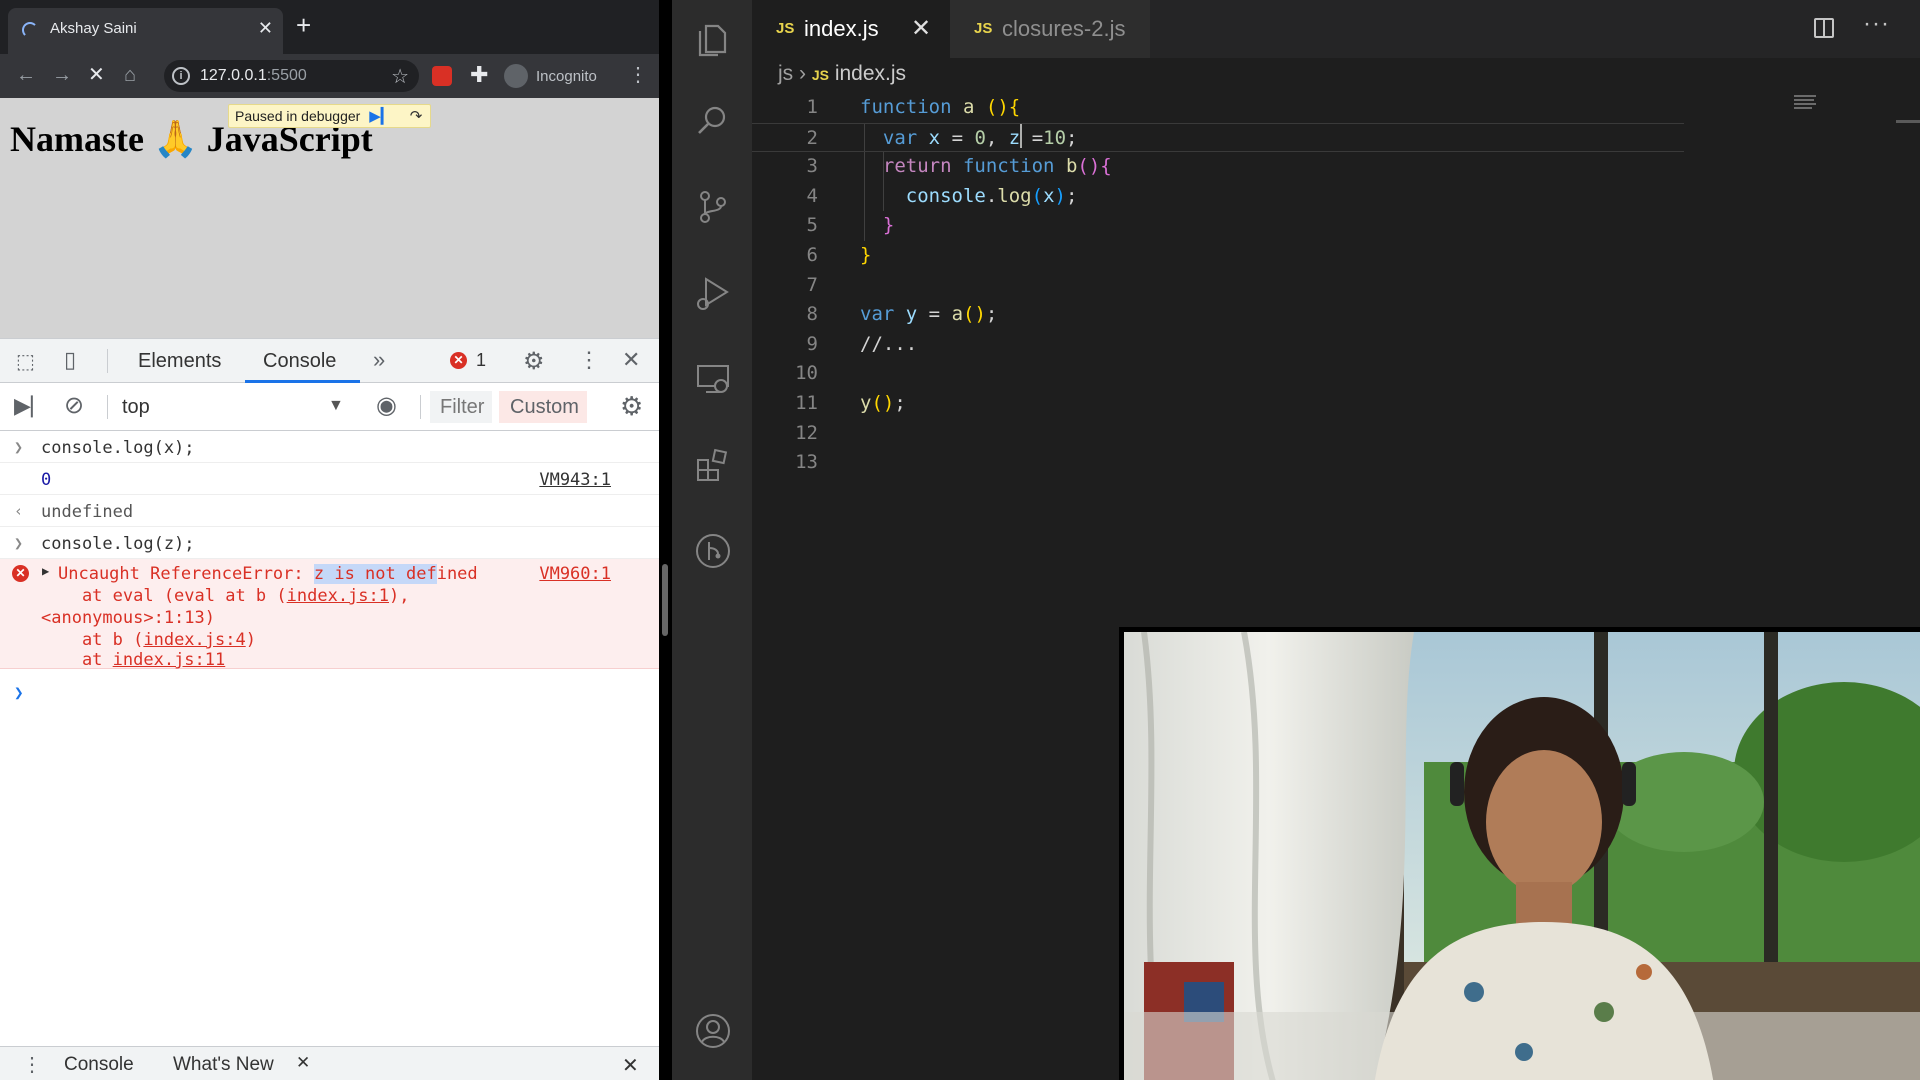 This screenshot has height=1080, width=1920. What do you see at coordinates (1824, 28) in the screenshot?
I see `split-editor-icon` at bounding box center [1824, 28].